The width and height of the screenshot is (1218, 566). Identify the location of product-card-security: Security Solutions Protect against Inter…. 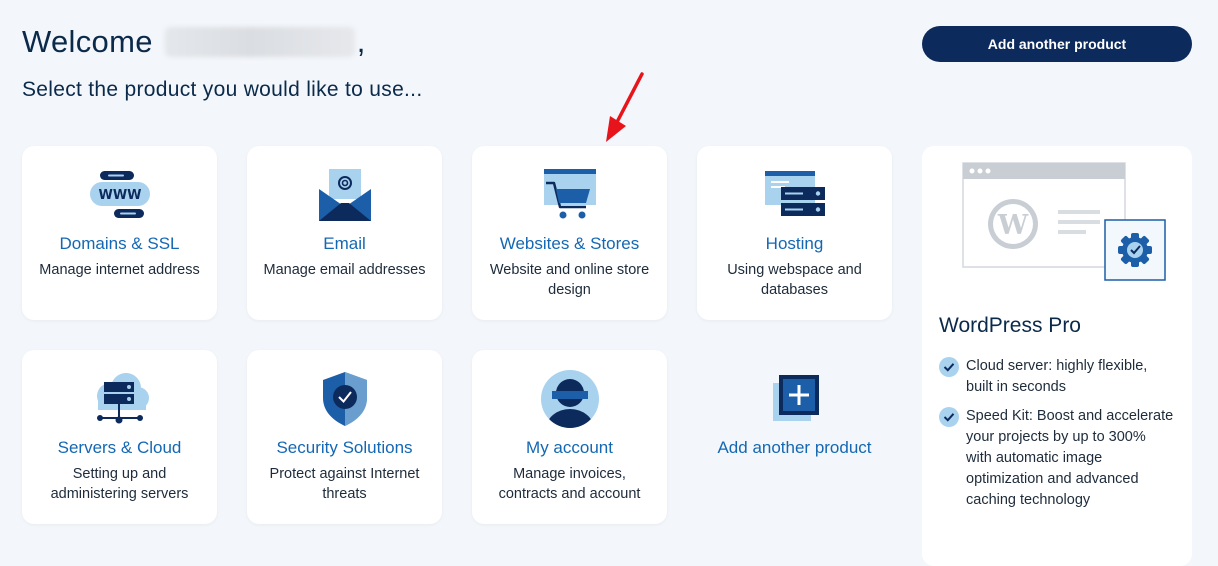
(344, 437).